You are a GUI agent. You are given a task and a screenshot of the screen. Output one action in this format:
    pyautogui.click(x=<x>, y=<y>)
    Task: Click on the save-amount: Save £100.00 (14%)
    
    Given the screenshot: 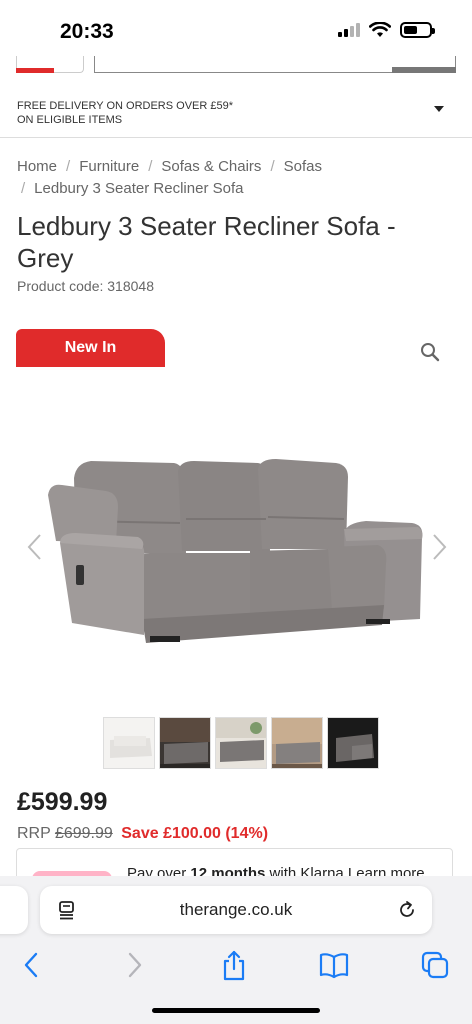 What is the action you would take?
    pyautogui.click(x=195, y=833)
    